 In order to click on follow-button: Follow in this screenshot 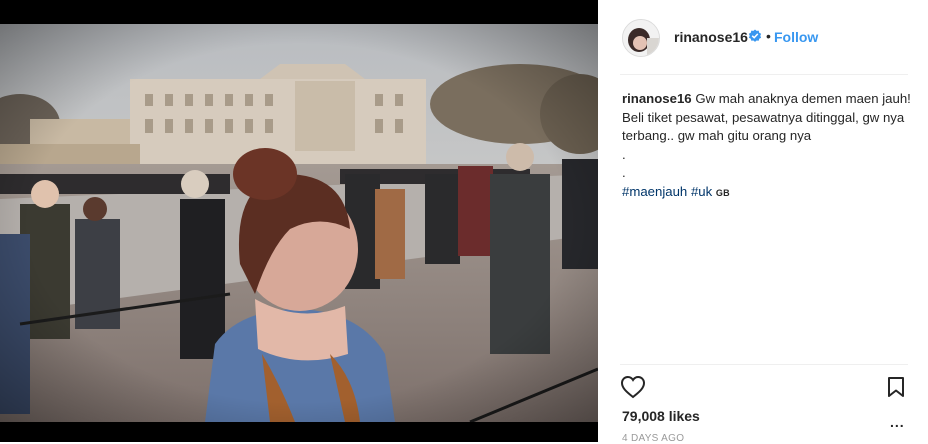, I will do `click(796, 37)`.